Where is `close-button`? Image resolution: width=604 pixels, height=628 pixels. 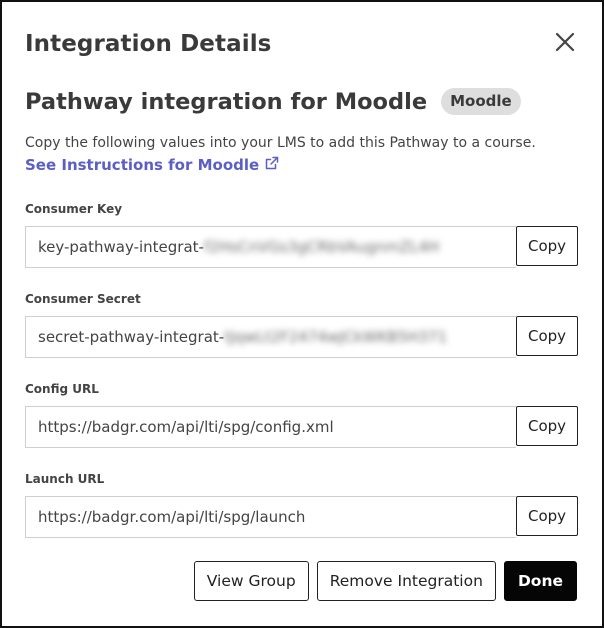 close-button is located at coordinates (565, 42).